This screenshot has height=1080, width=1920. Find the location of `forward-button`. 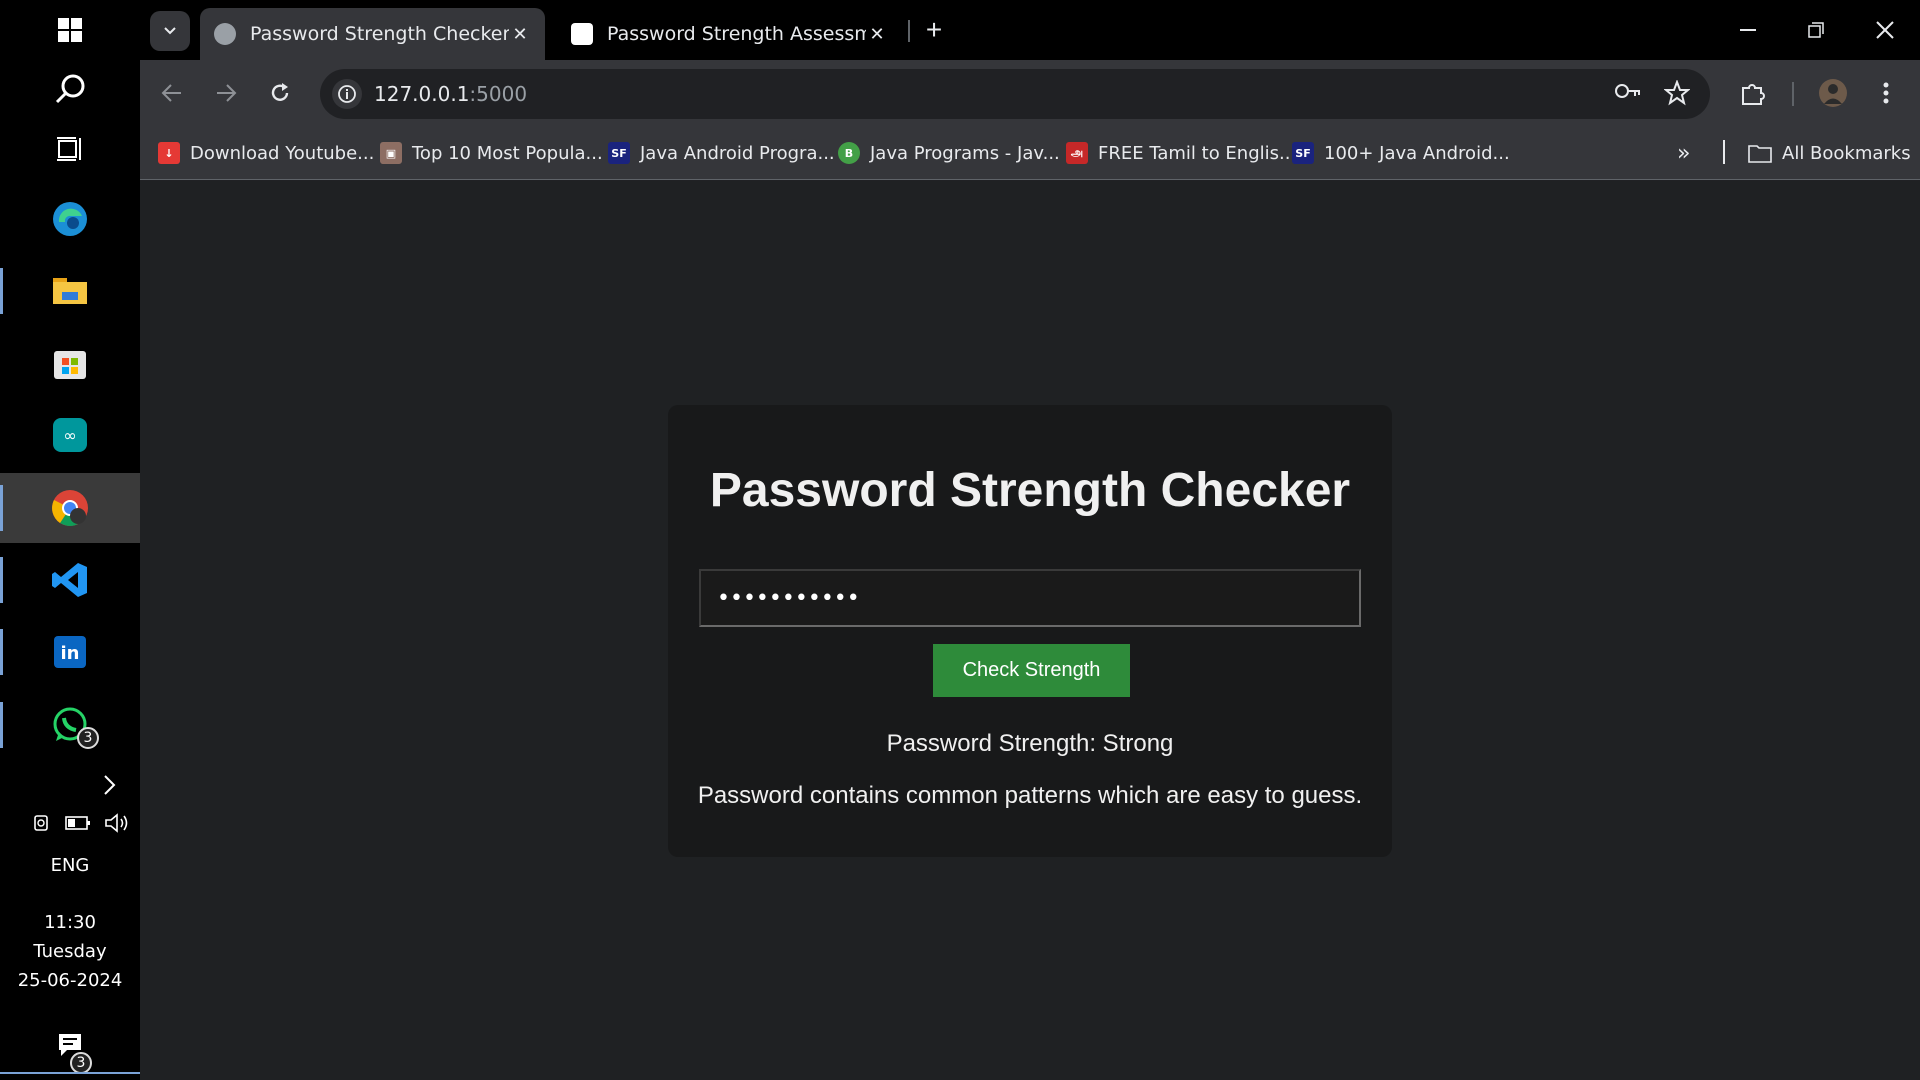

forward-button is located at coordinates (226, 93).